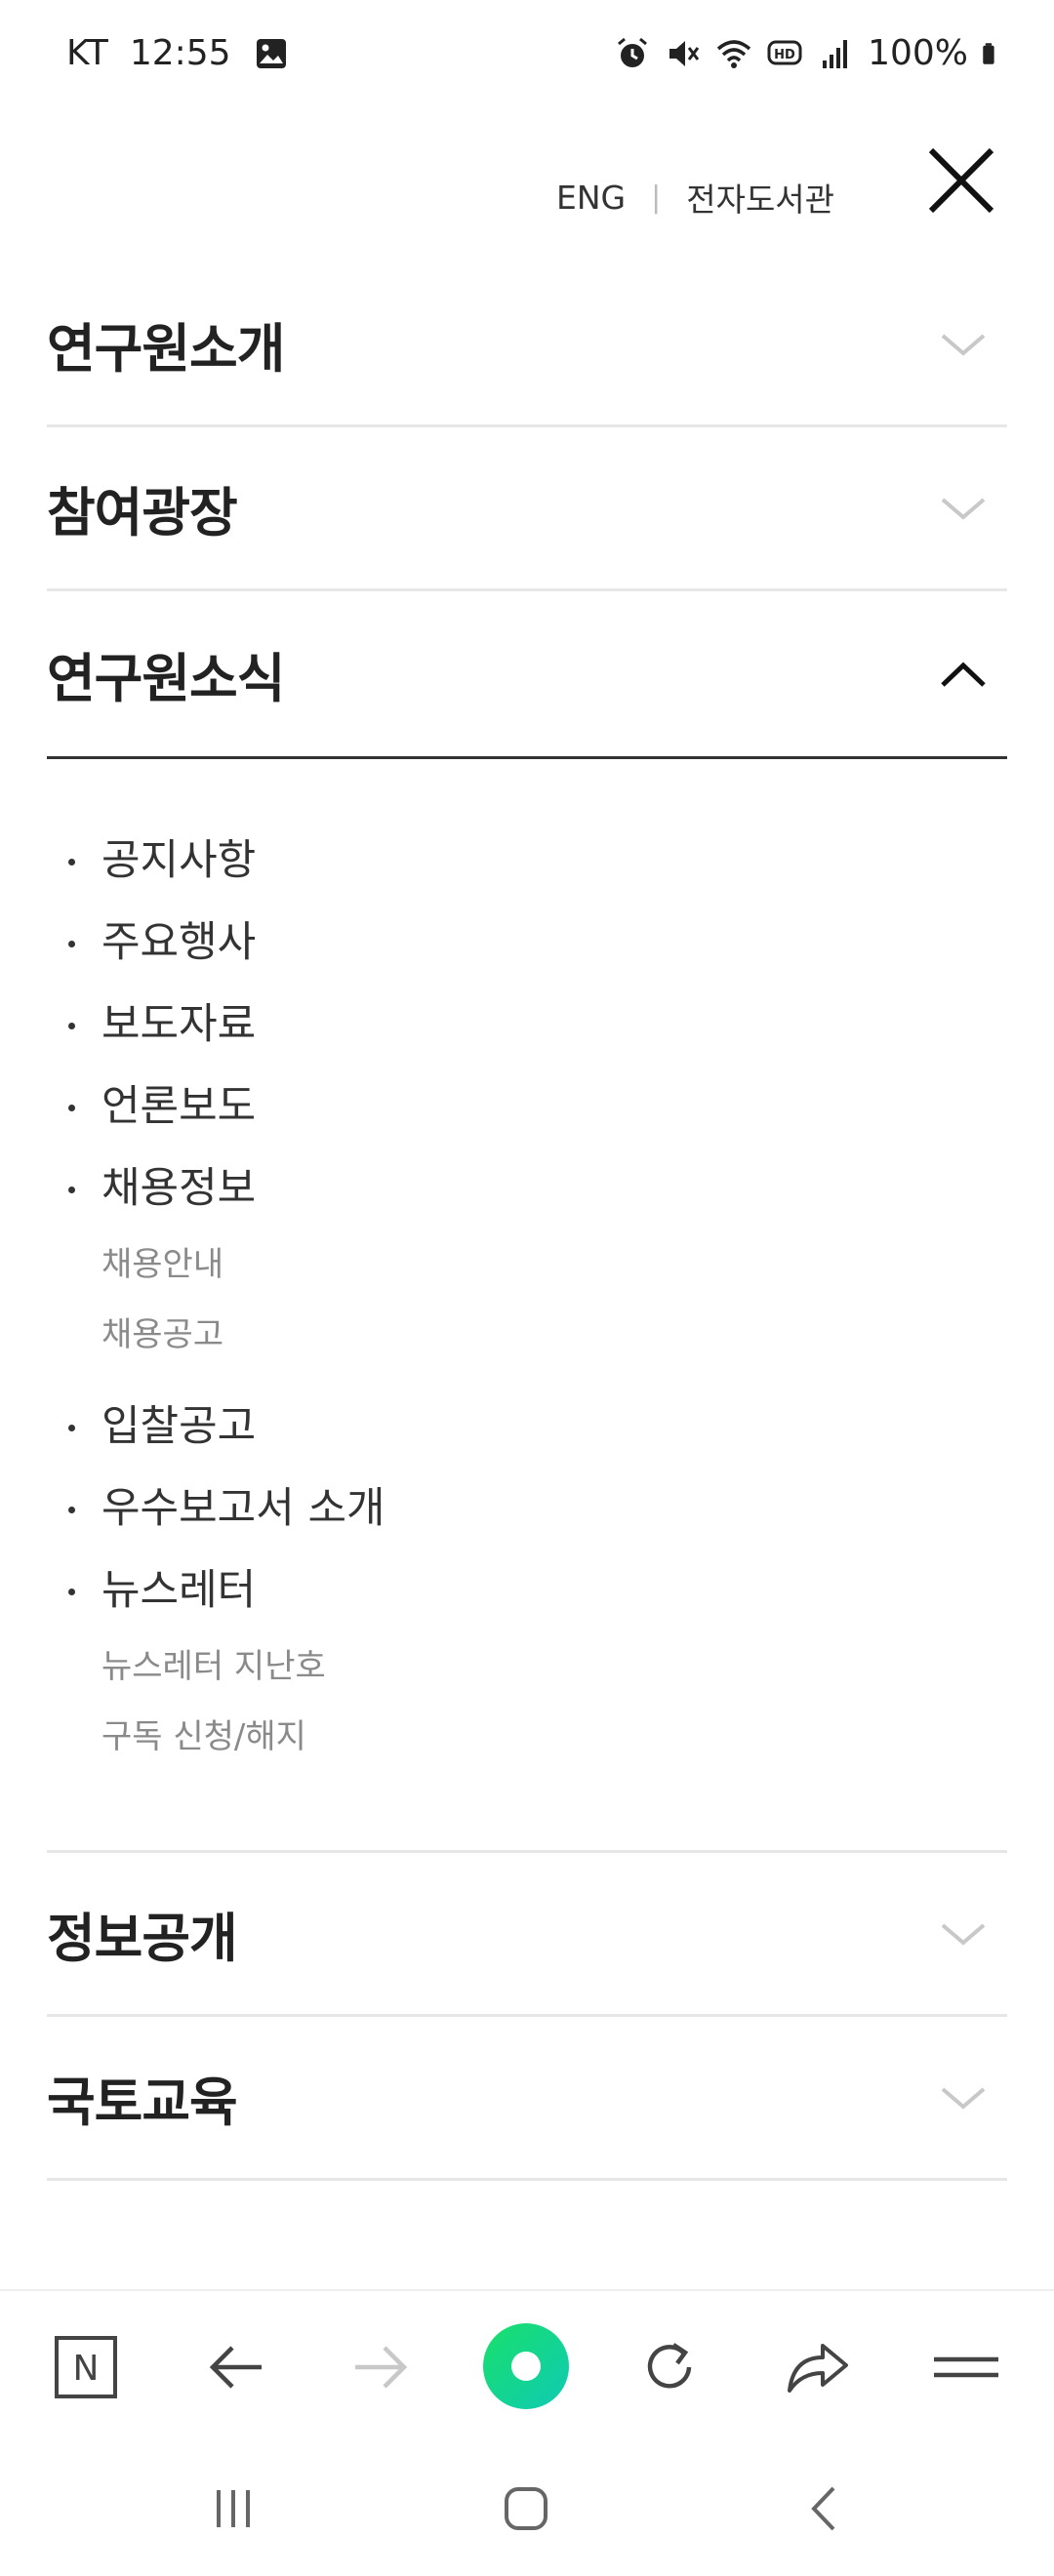  Describe the element at coordinates (527, 1264) in the screenshot. I see `submenu-subitem-recruit-guide: 채용안내` at that location.